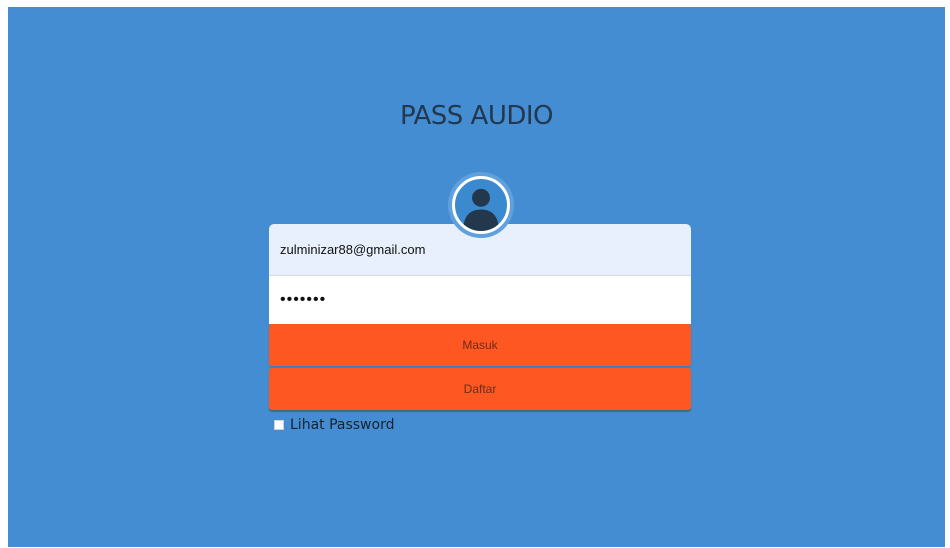 This screenshot has width=950, height=548. I want to click on show-password-label: Lihat Password, so click(342, 425).